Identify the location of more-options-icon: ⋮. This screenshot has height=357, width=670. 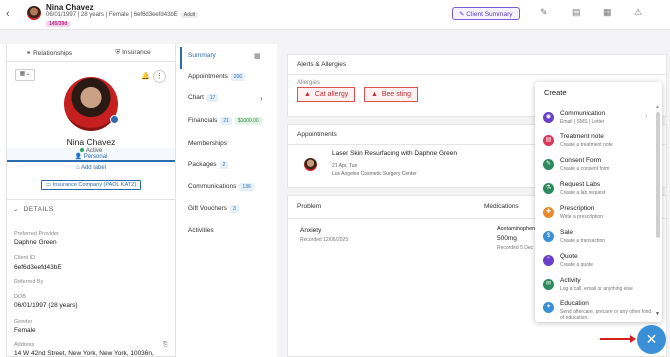
(159, 76).